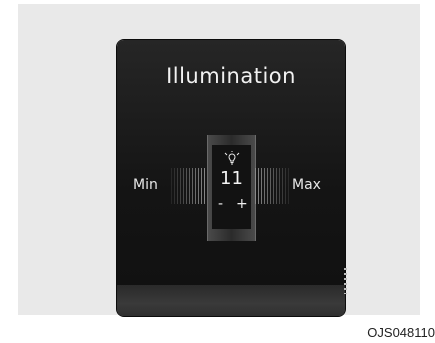 The height and width of the screenshot is (343, 435). I want to click on edge-mark, so click(345, 281).